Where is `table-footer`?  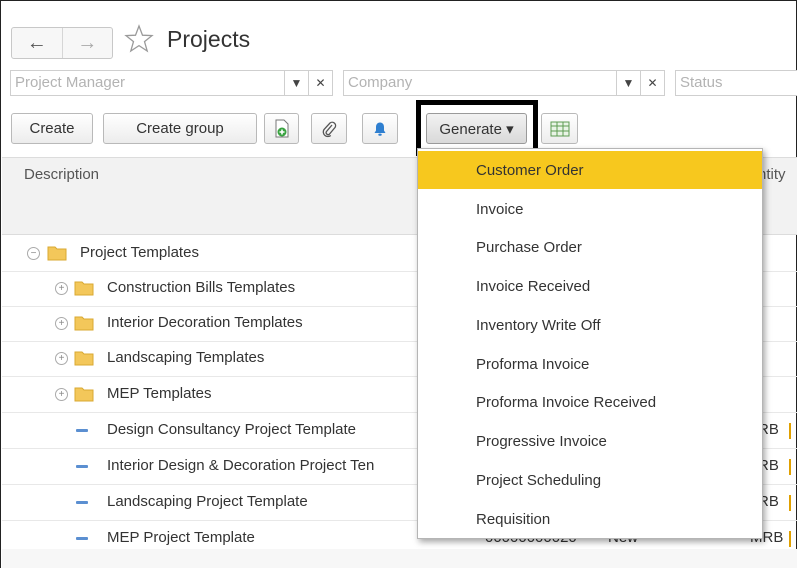 table-footer is located at coordinates (399, 558).